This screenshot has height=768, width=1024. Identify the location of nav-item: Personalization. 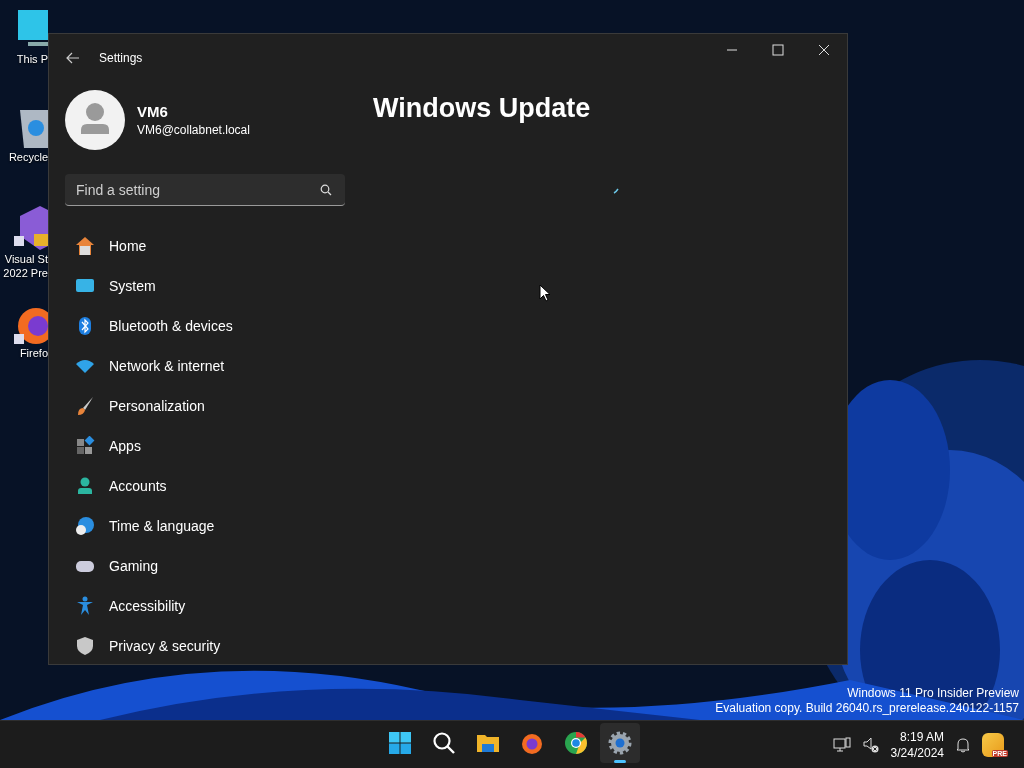
(205, 406).